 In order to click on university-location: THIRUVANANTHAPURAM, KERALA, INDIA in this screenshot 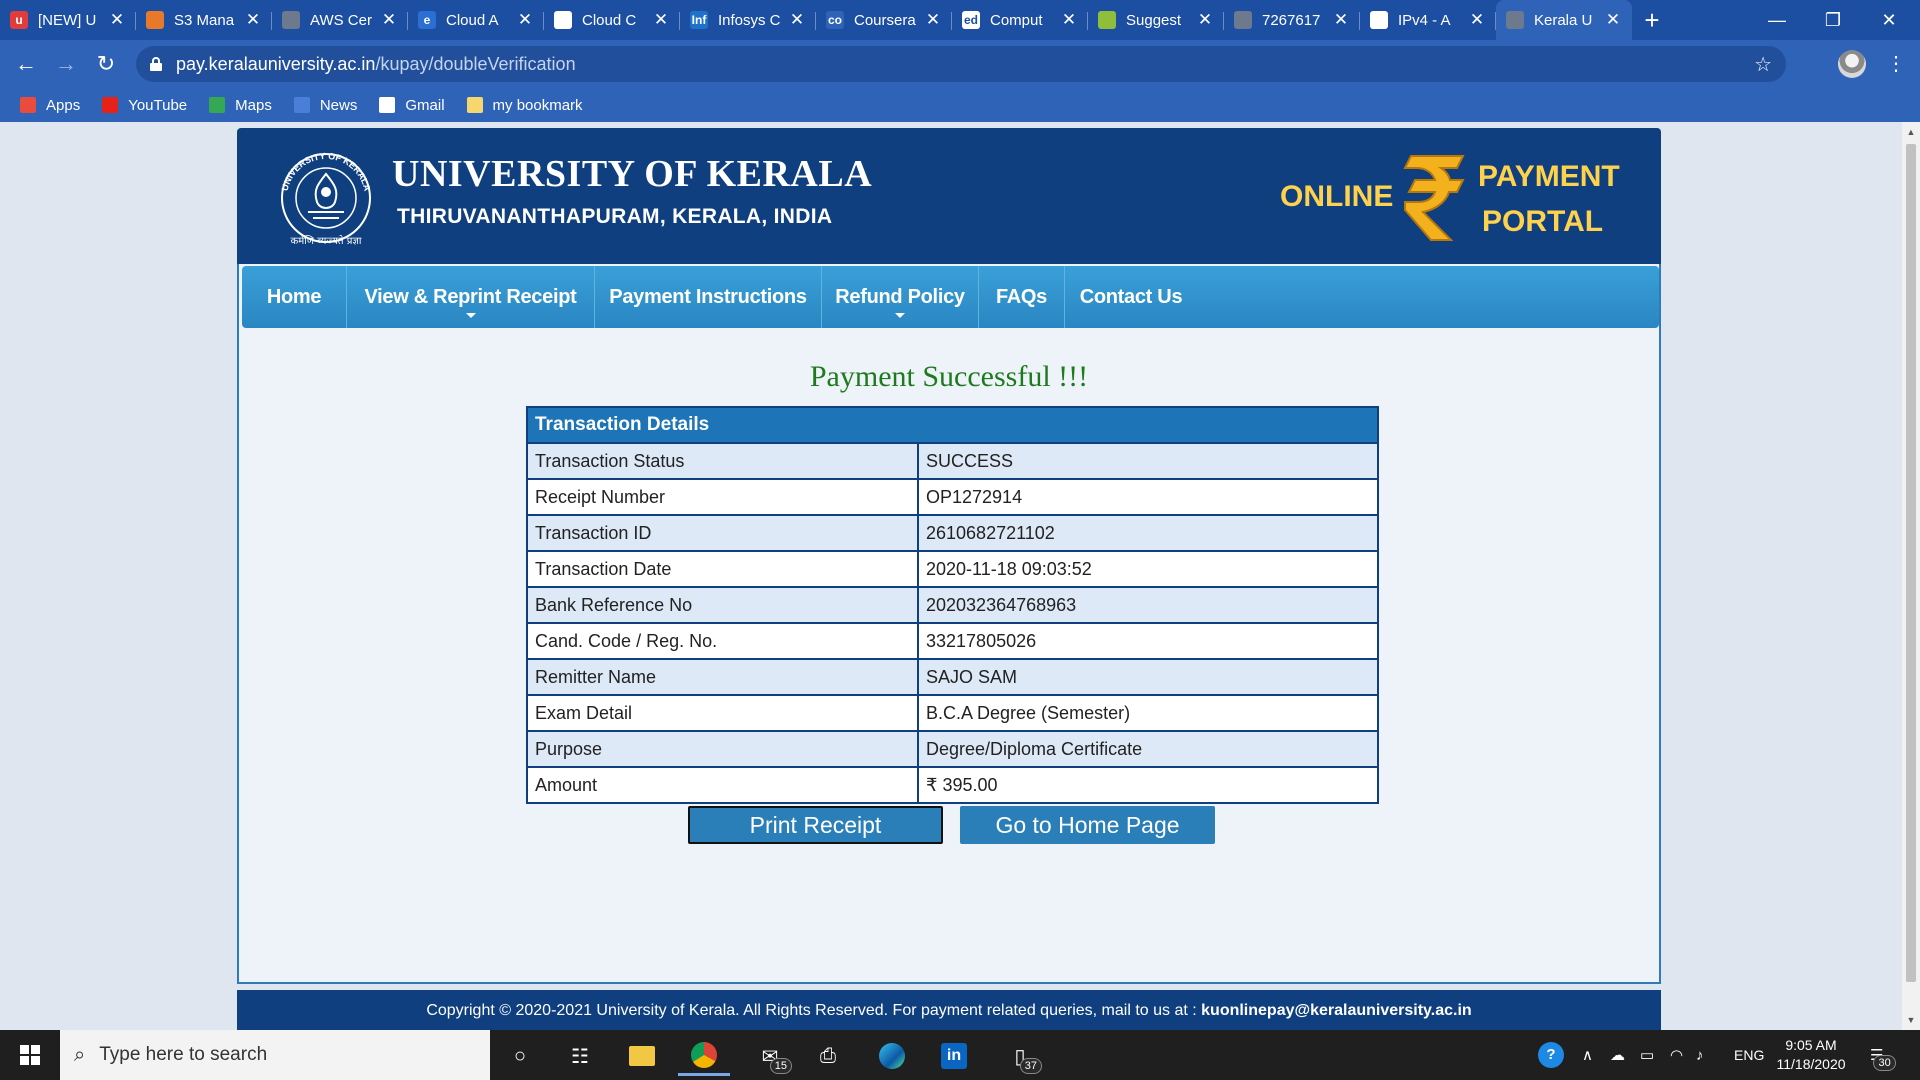, I will do `click(615, 216)`.